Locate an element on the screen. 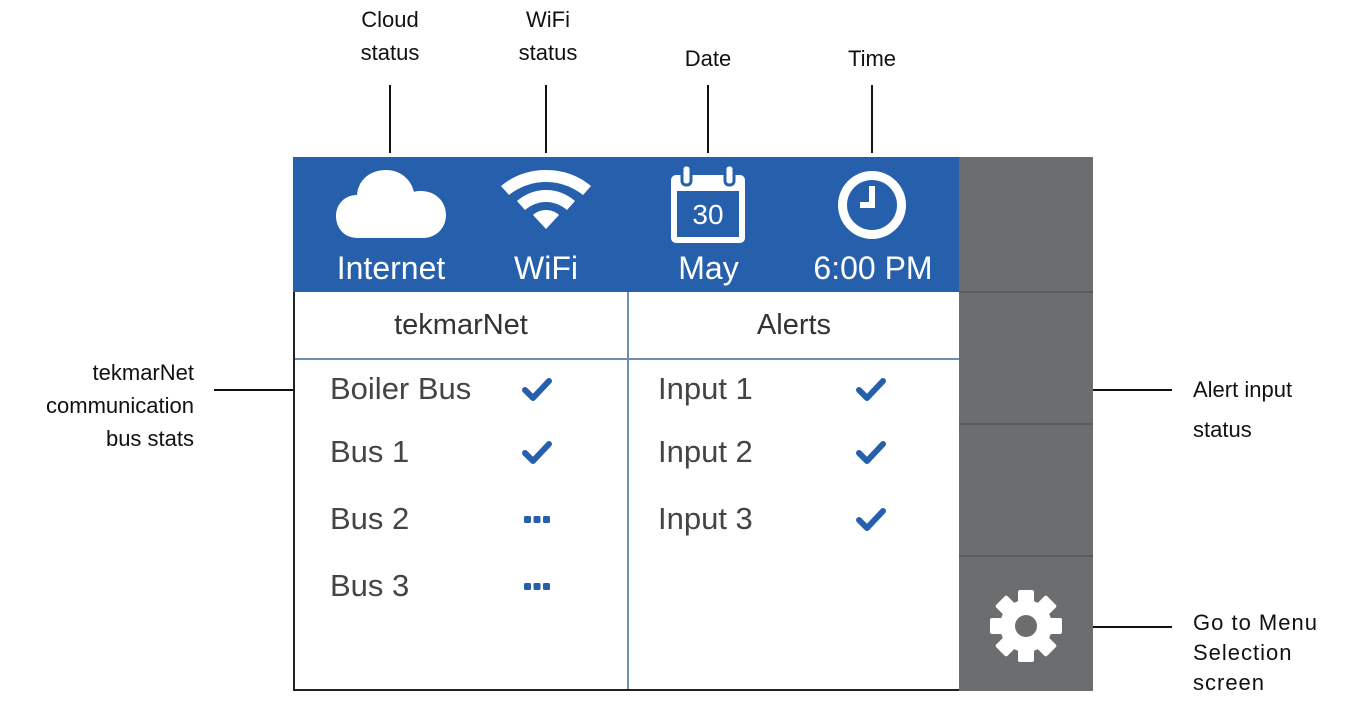  callout-wifi-status: WiFi status is located at coordinates (548, 36).